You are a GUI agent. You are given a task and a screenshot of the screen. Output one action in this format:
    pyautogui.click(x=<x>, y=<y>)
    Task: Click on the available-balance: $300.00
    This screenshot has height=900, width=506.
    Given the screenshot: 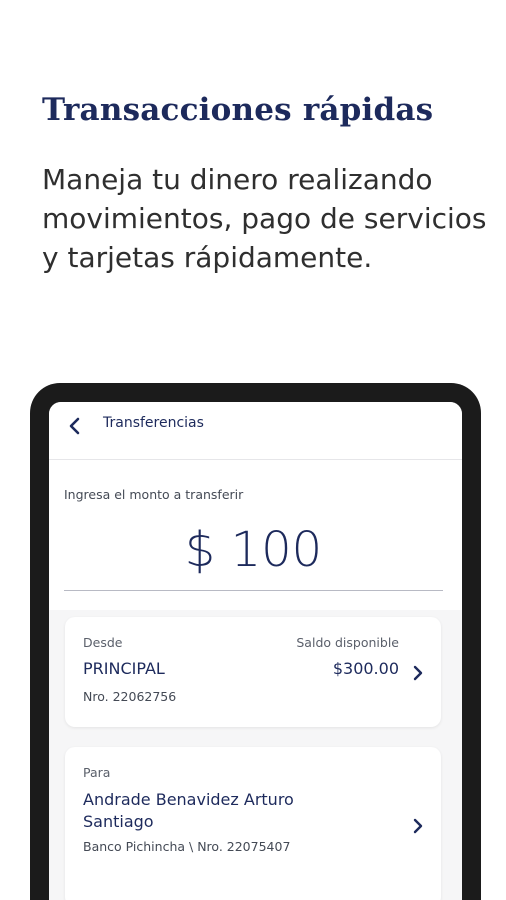 What is the action you would take?
    pyautogui.click(x=365, y=668)
    